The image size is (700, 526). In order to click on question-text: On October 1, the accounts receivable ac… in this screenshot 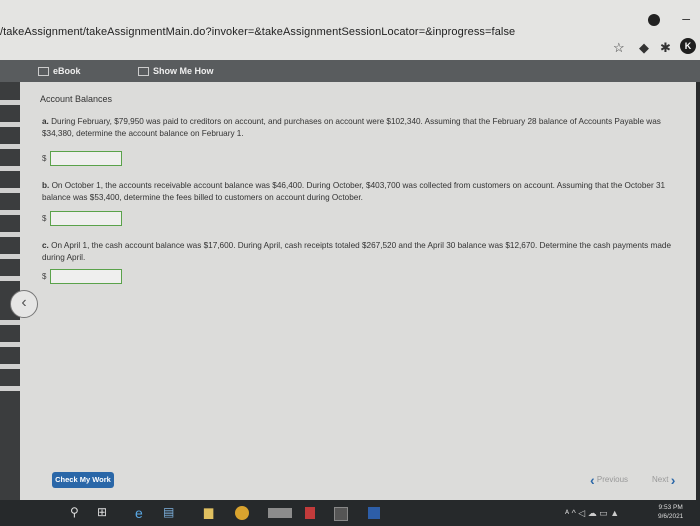, I will do `click(354, 191)`.